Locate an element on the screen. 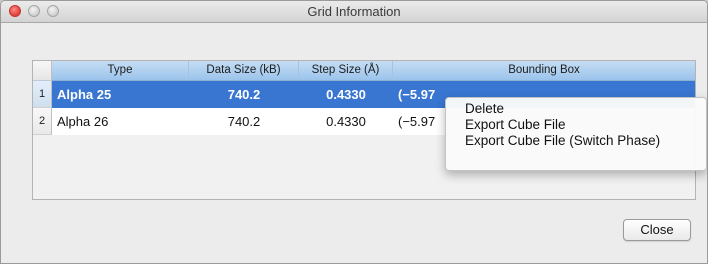 The width and height of the screenshot is (708, 264). row-number: 2 is located at coordinates (42, 121).